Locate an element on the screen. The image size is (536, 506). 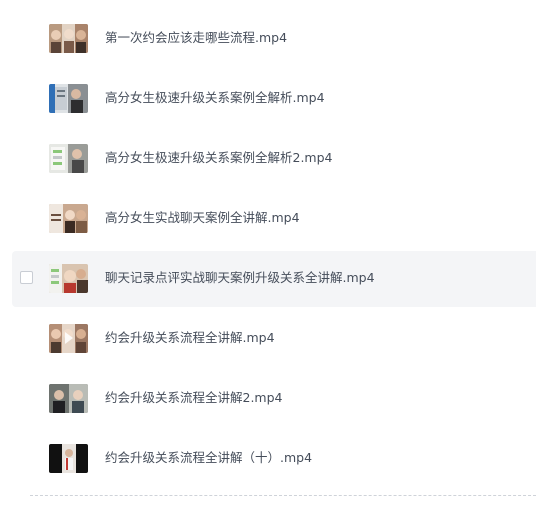
file-row-hovered: 聊天记录点评实战聊天案例升级关系全讲解.mp4 is located at coordinates (274, 279).